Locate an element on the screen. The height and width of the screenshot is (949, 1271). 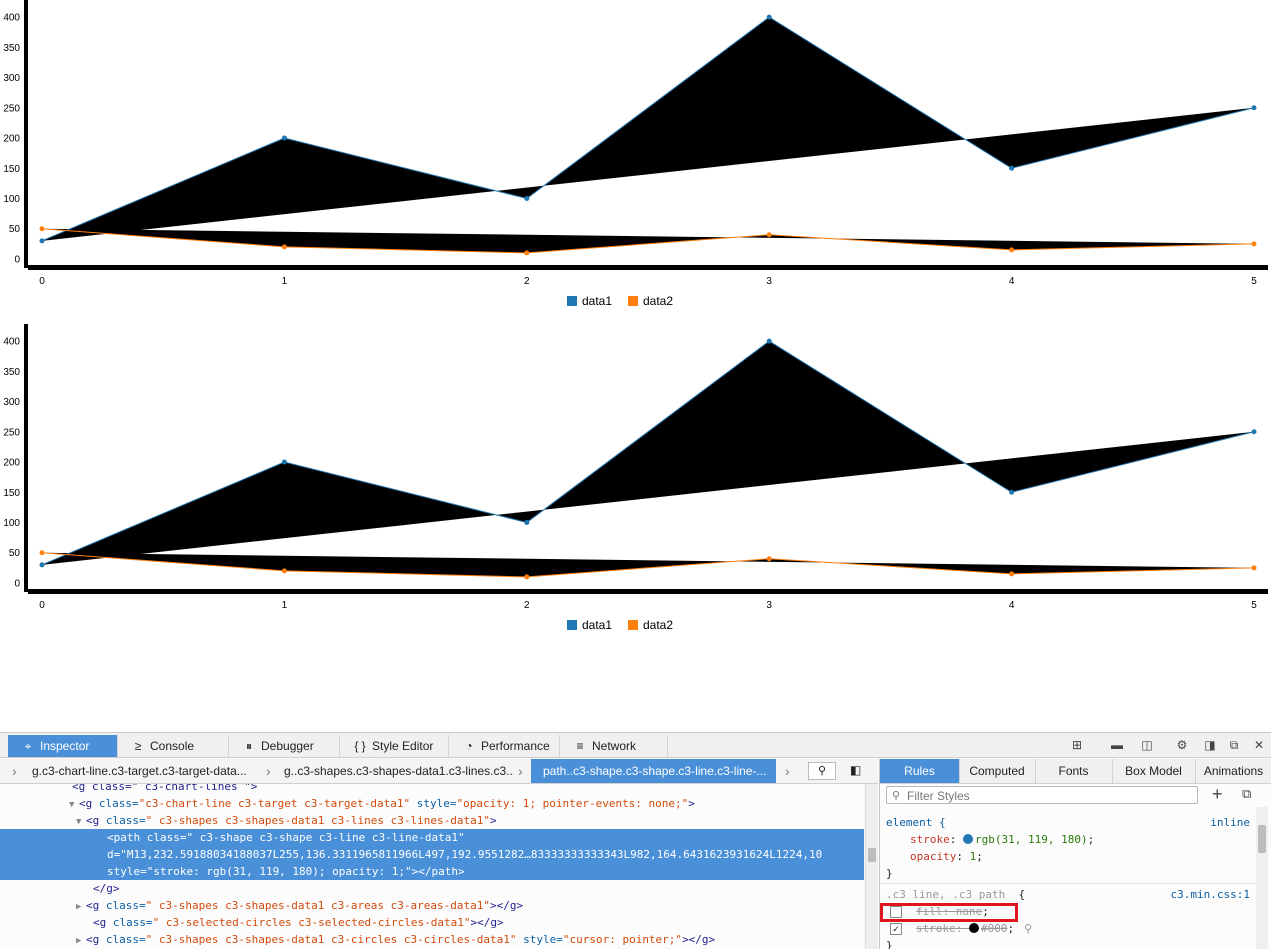
undock-icon: ⧉ is located at coordinates (1234, 745).